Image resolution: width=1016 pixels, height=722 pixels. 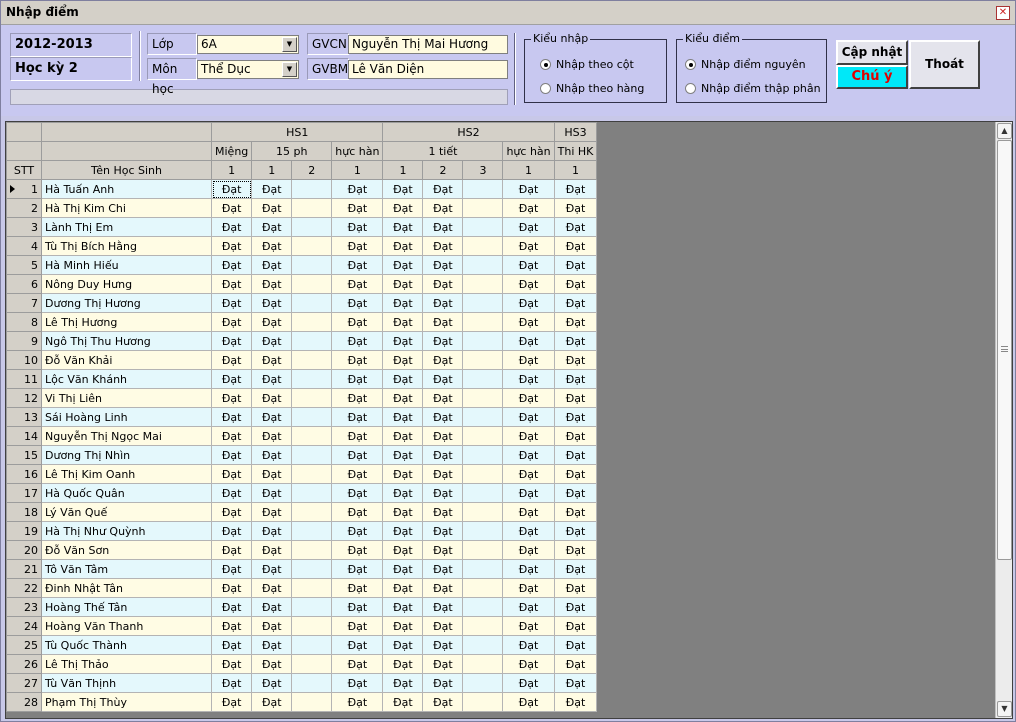 I want to click on table-row: 5 Hà Minh Hiếu Đạt Đạt Đạt Đạt Đạt Đạt Đạt, so click(x=302, y=265).